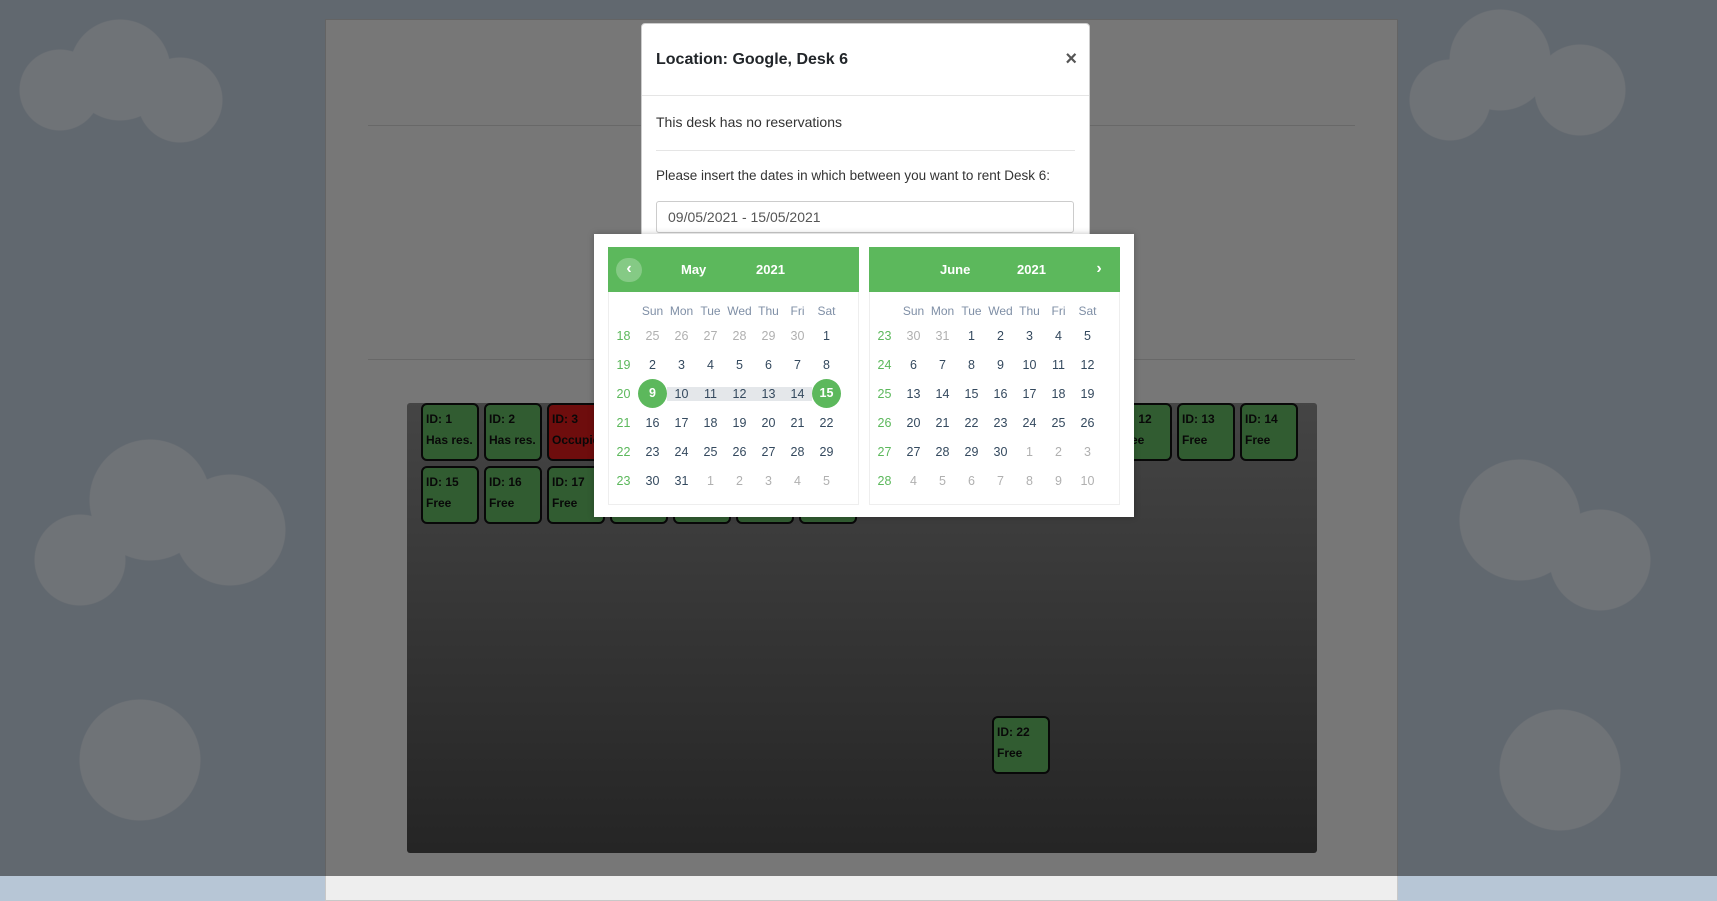  I want to click on week-row: 27 27 28 29 30 1 2 3, so click(986, 451).